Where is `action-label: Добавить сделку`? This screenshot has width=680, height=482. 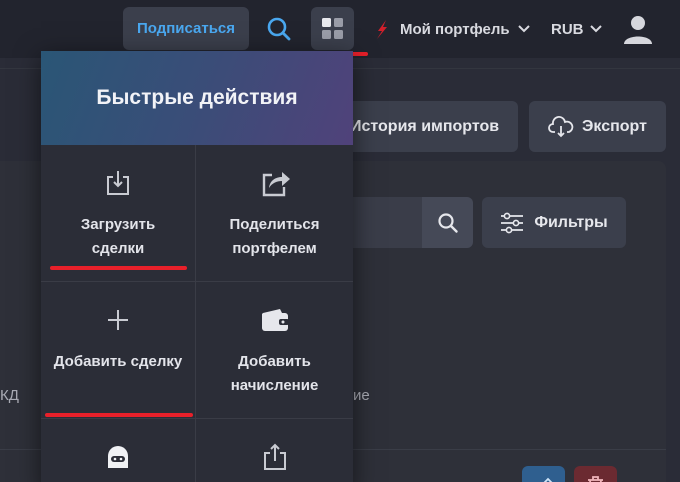
action-label: Добавить сделку is located at coordinates (118, 361).